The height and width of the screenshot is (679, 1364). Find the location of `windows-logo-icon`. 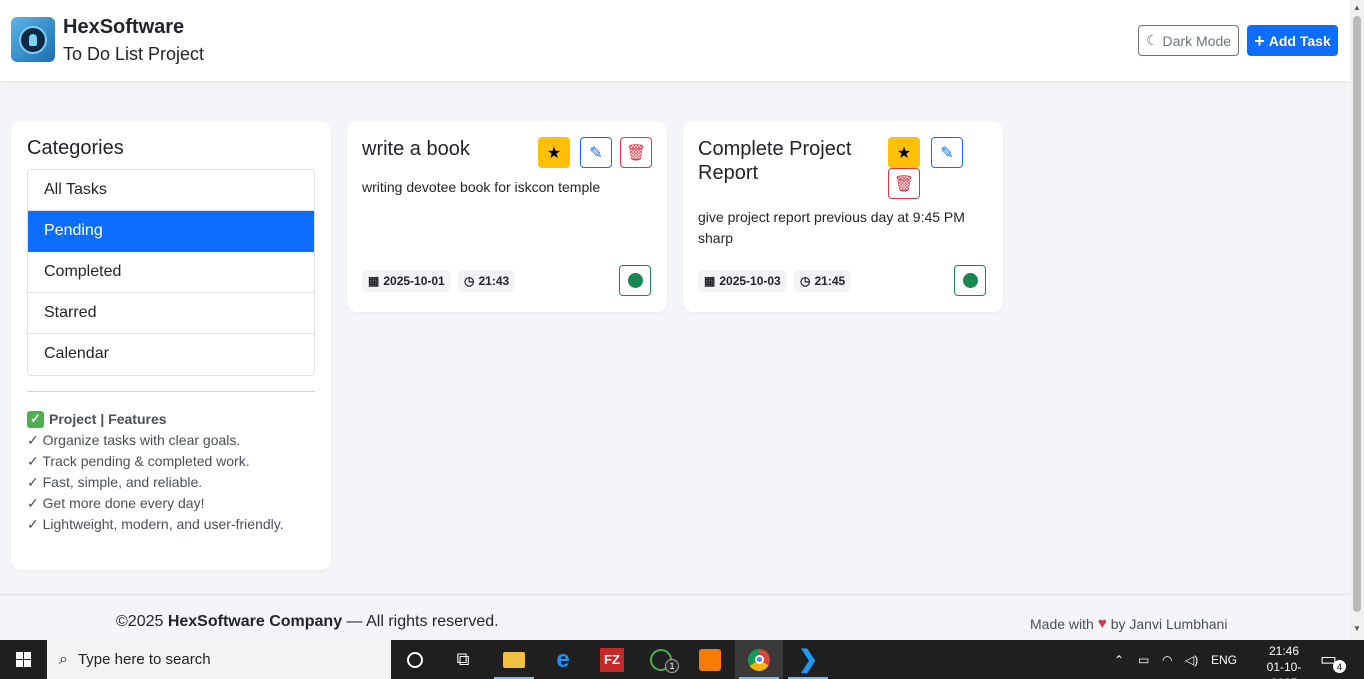

windows-logo-icon is located at coordinates (23, 659).